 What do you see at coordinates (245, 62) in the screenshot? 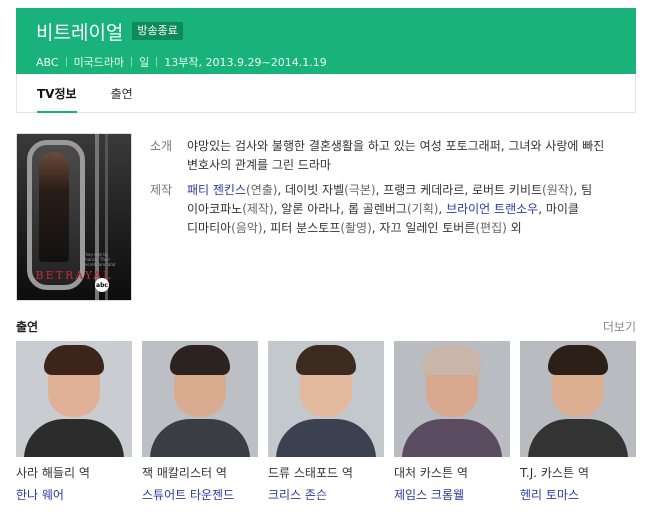
I see `meta-episodes-period: 13부작, 2013.9.29~2014.1.19` at bounding box center [245, 62].